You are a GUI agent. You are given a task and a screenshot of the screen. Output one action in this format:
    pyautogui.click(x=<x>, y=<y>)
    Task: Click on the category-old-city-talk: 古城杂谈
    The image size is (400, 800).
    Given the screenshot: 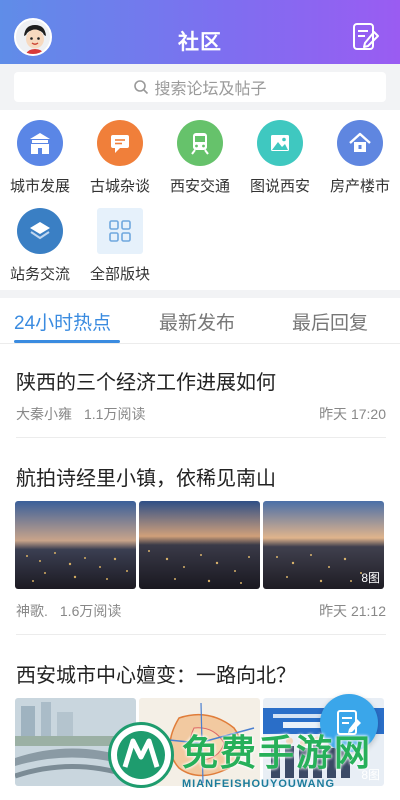 What is the action you would take?
    pyautogui.click(x=120, y=155)
    